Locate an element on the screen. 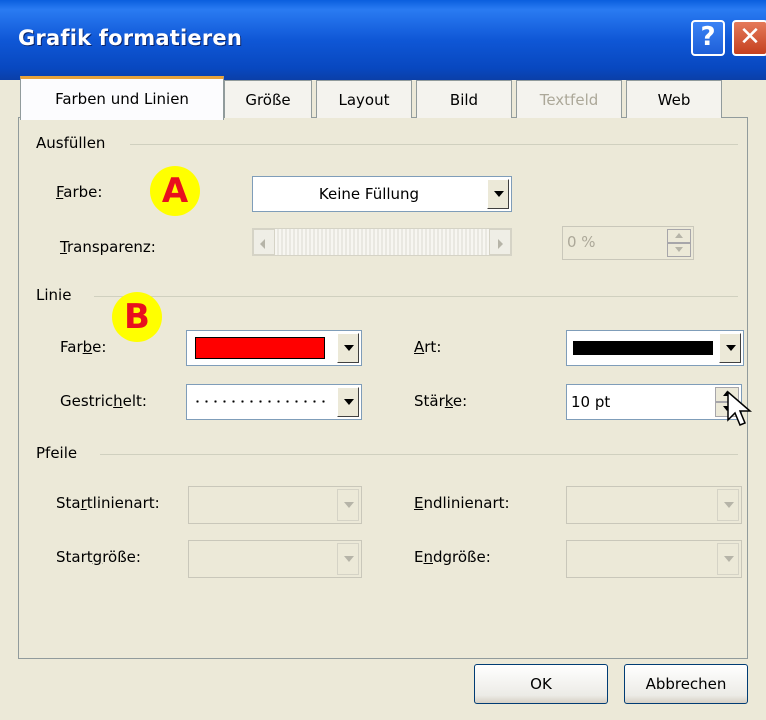 This screenshot has width=766, height=720. dash-select is located at coordinates (274, 402).